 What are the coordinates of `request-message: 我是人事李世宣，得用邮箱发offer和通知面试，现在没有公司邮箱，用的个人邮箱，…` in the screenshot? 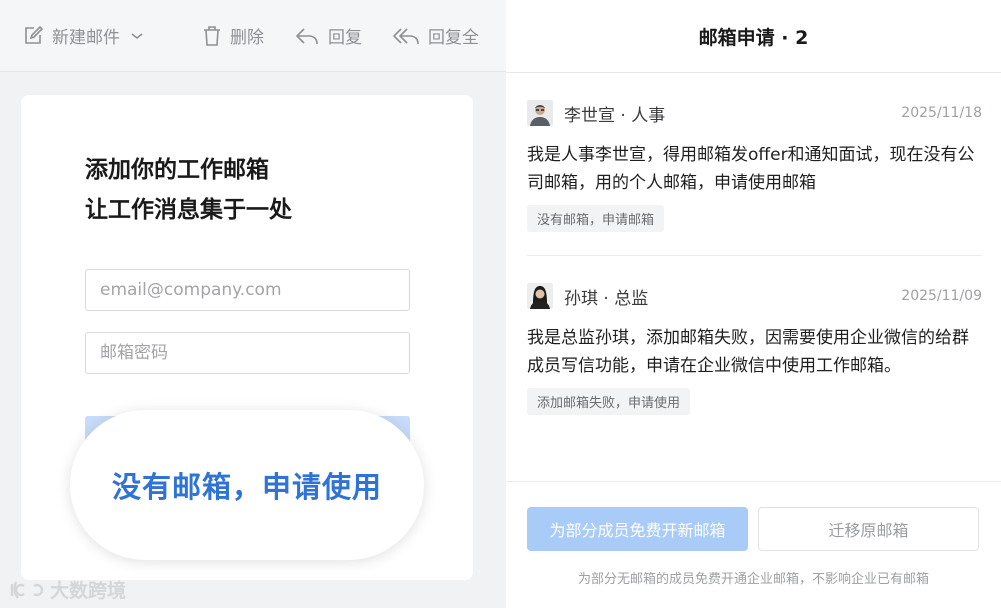 It's located at (751, 169).